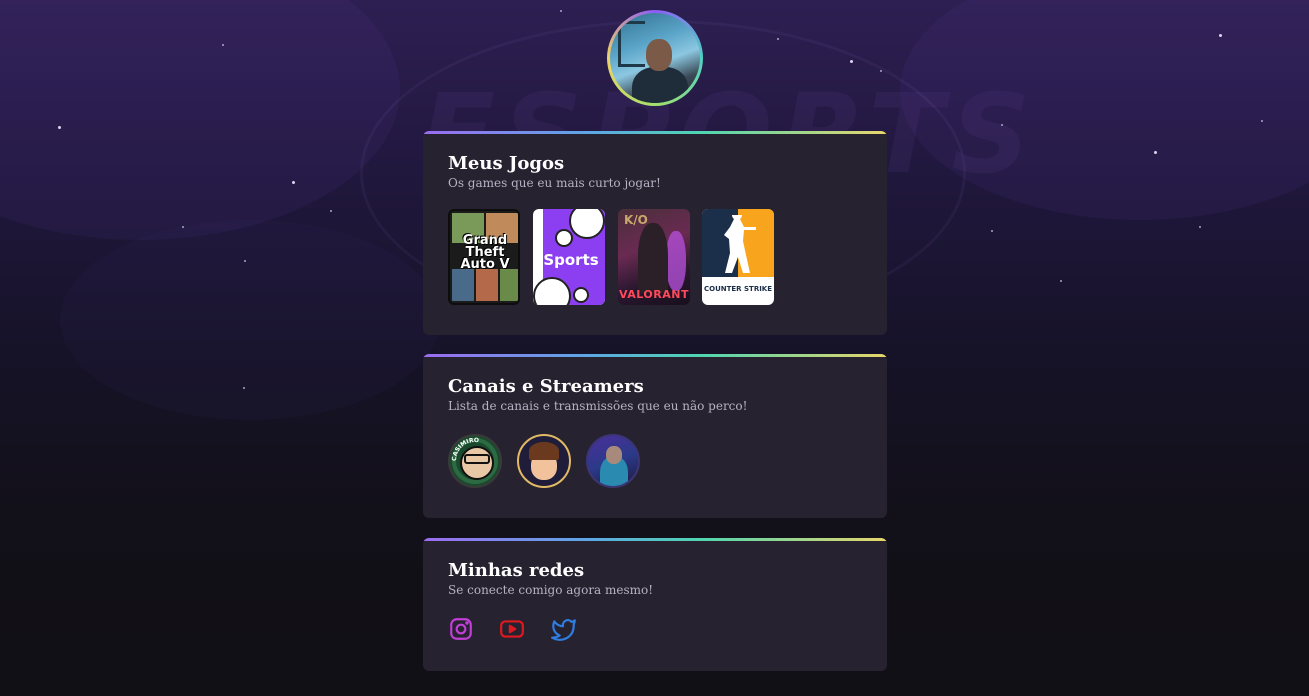 The image size is (1309, 696). I want to click on profile-avatar, so click(655, 58).